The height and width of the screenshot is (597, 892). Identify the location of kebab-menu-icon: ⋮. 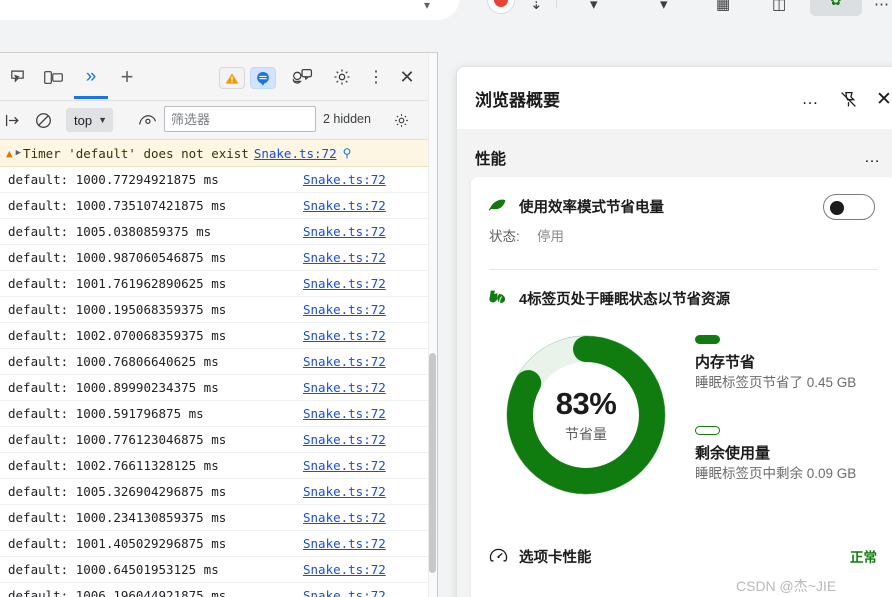
(376, 77).